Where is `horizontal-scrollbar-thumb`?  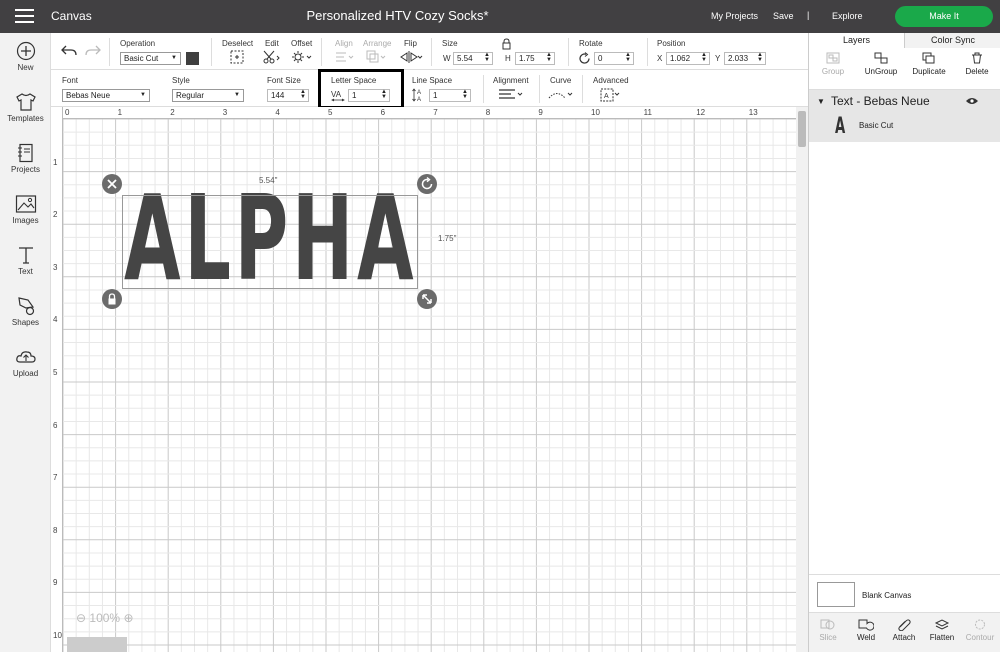 horizontal-scrollbar-thumb is located at coordinates (97, 644).